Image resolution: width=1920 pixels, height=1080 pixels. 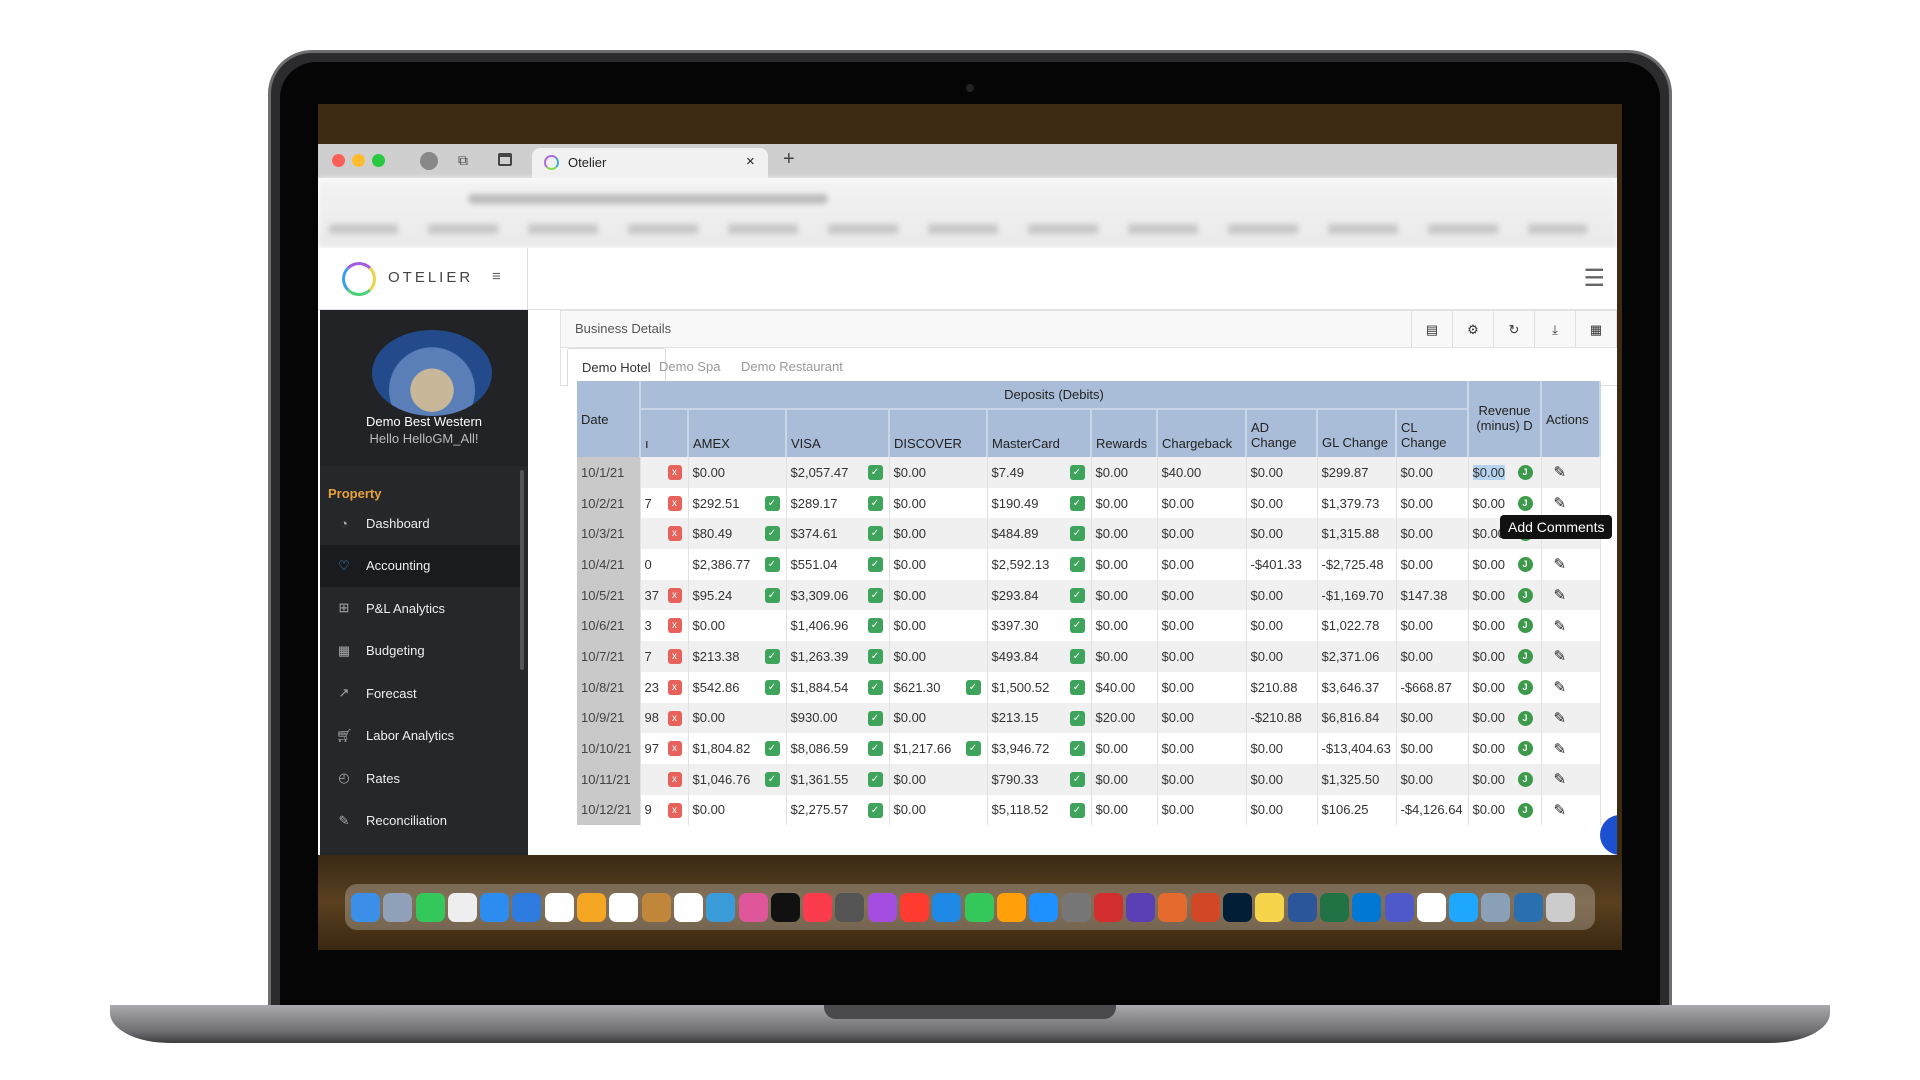 I want to click on maximize-window-button, so click(x=378, y=160).